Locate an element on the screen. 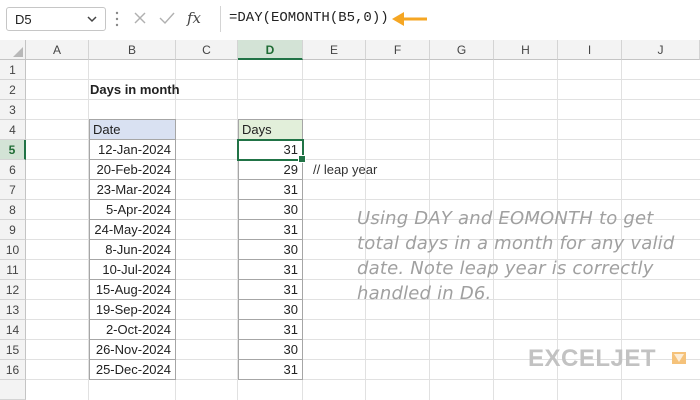  formula-input: =DAY(EOMONTH(B5,0)) is located at coordinates (309, 18).